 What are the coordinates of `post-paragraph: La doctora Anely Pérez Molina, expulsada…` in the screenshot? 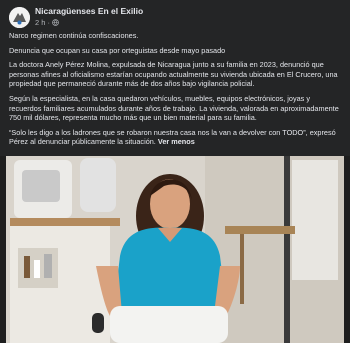 It's located at (173, 74).